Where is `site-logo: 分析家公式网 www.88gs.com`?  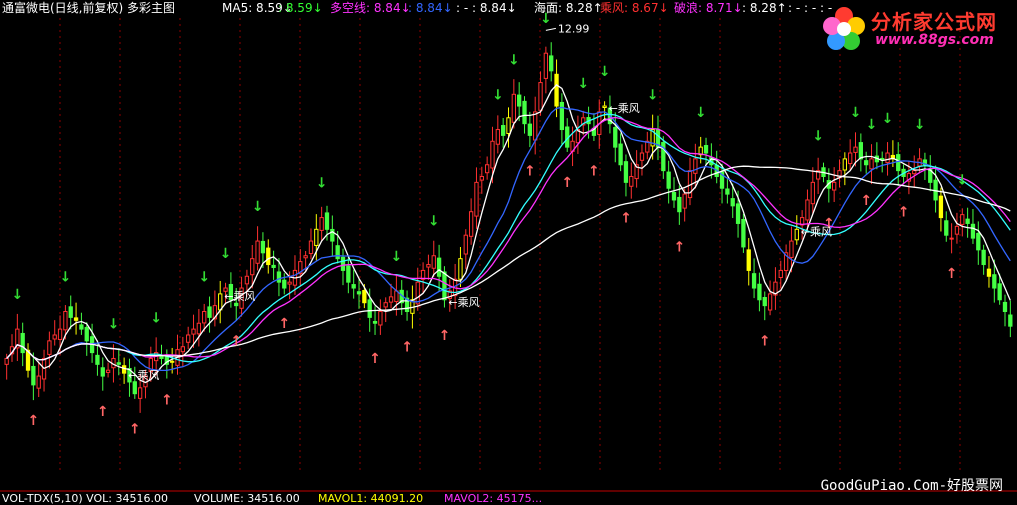
site-logo: 分析家公式网 www.88gs.com is located at coordinates (914, 30).